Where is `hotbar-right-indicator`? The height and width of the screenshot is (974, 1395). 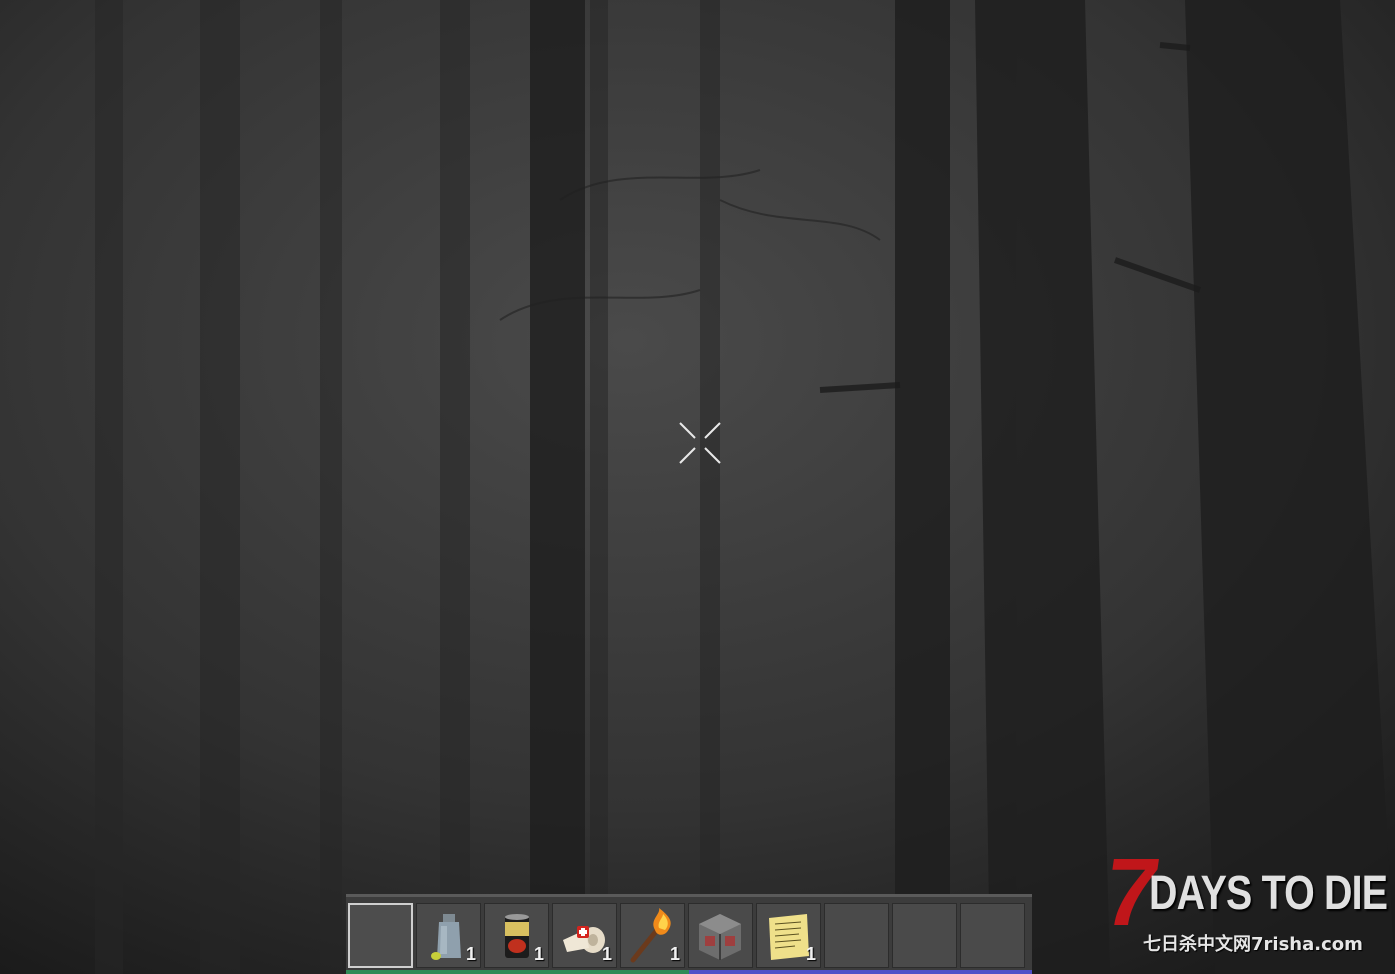 hotbar-right-indicator is located at coordinates (860, 972).